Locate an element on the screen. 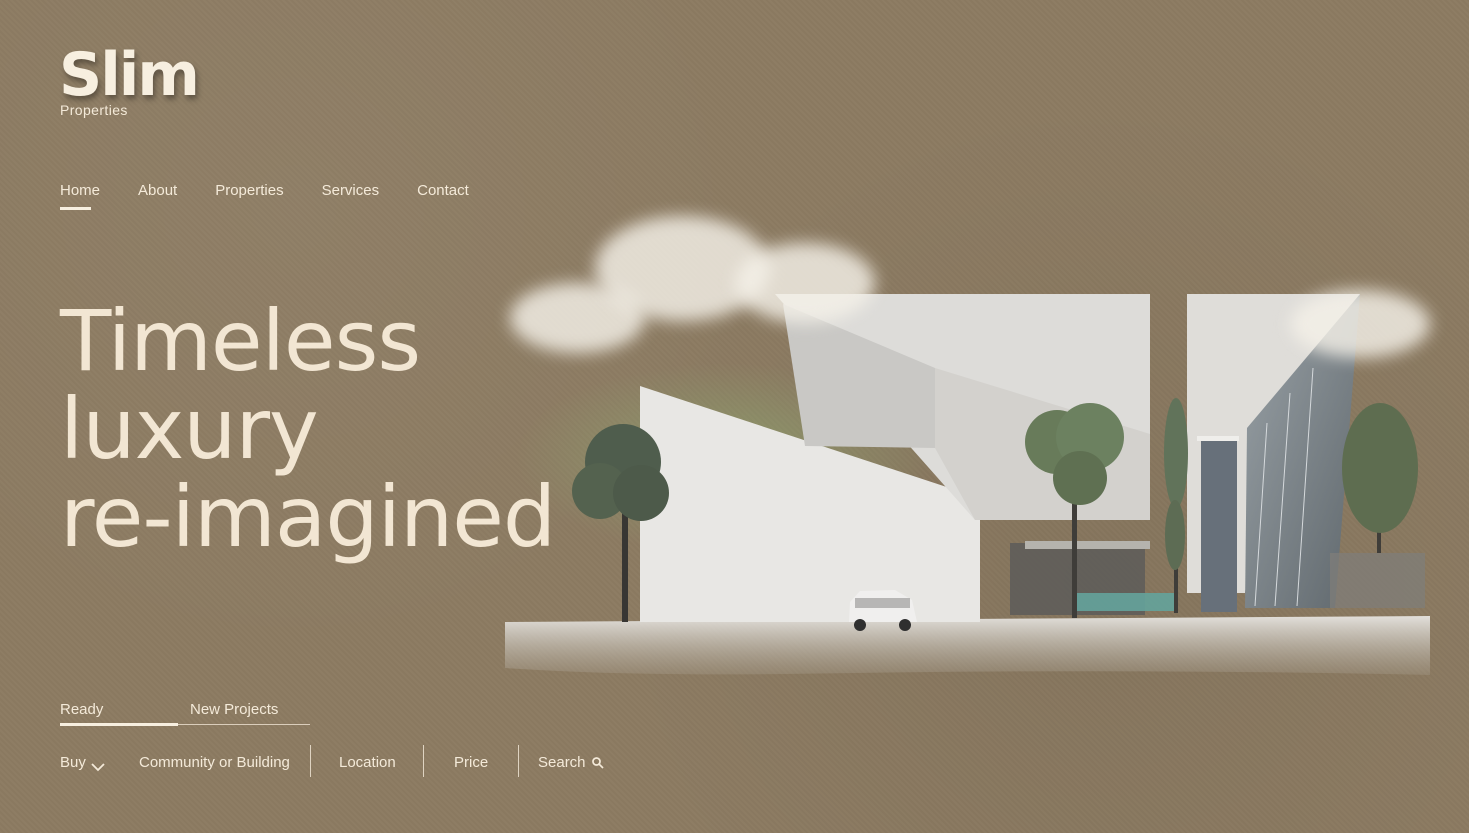  main-nav: Home About Properties Services Contact is located at coordinates (264, 196).